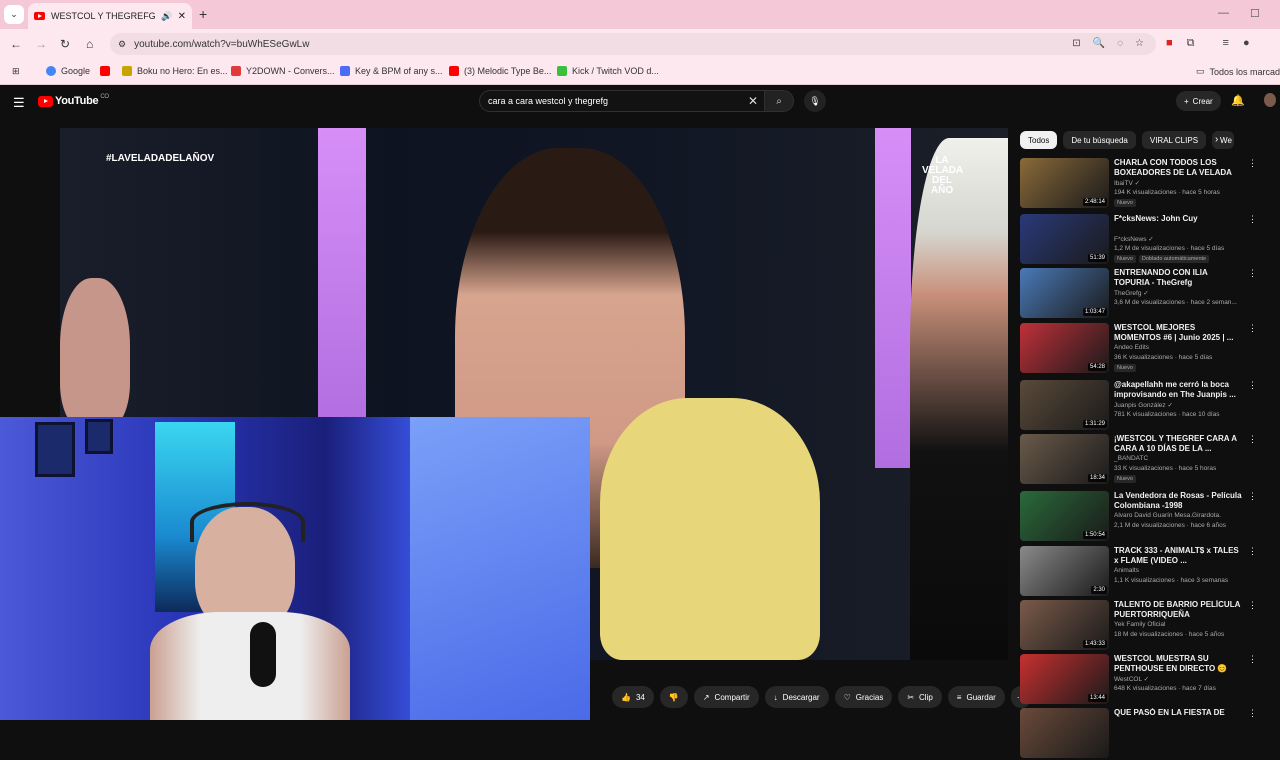  I want to click on notifications-bell-icon: 🔔, so click(1238, 100).